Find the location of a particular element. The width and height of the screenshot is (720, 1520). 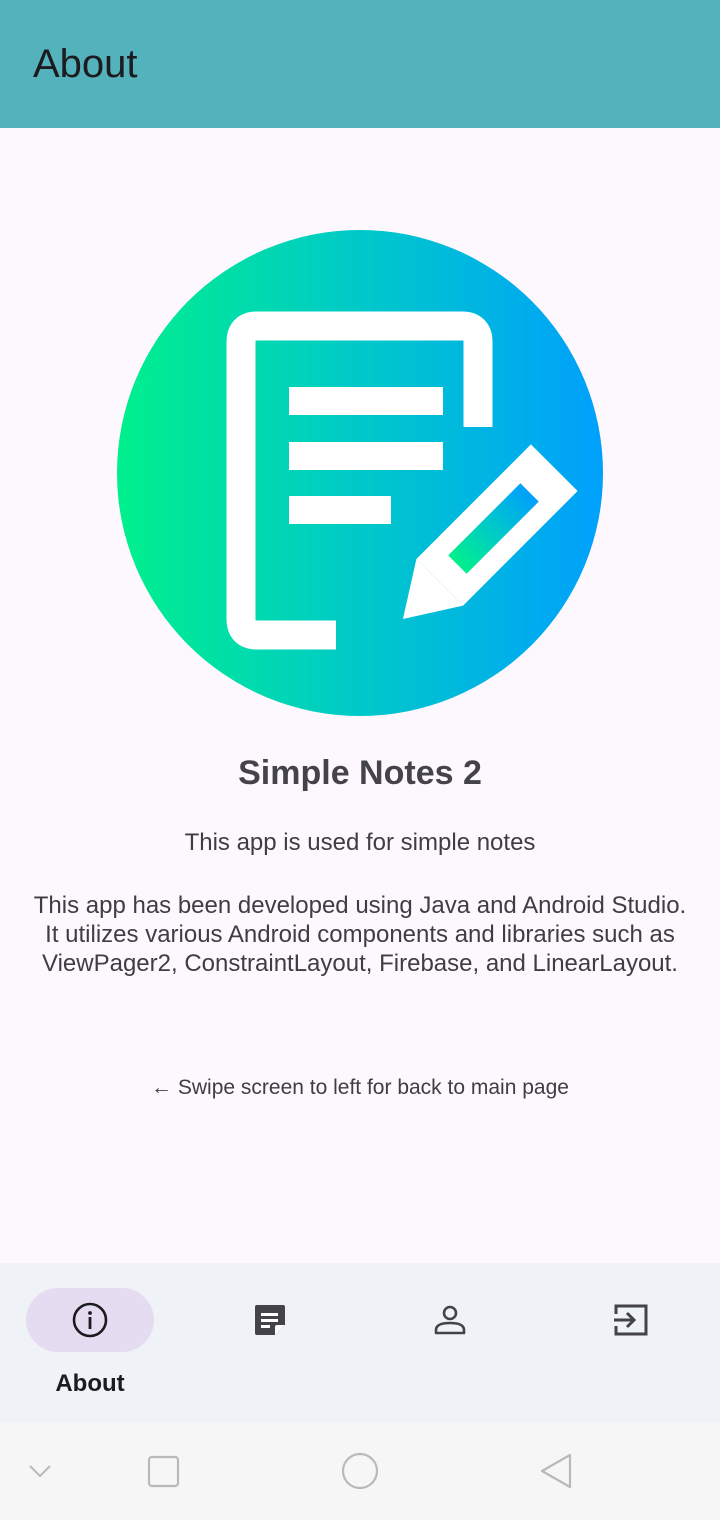

nav-item-notes is located at coordinates (270, 1343).